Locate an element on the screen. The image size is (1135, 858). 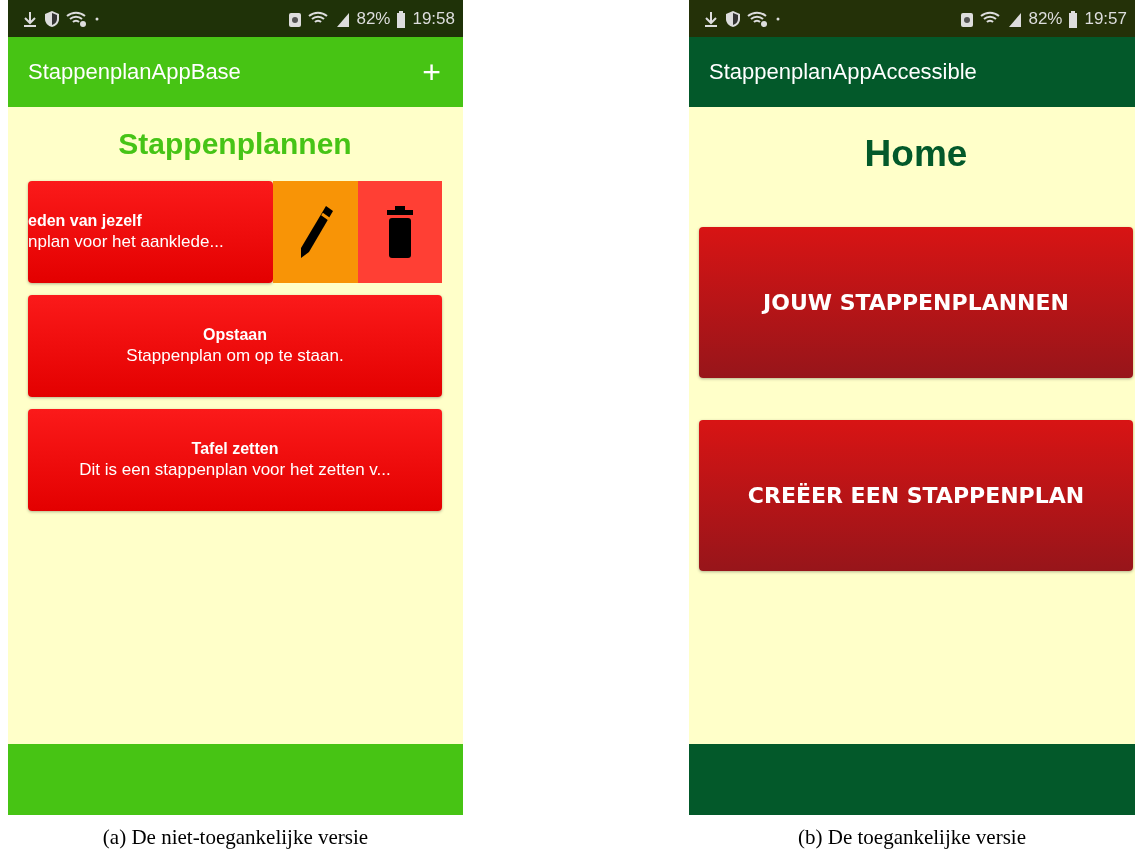
figure-caption: (a) De niet-toegankelijke versie is located at coordinates (235, 837).